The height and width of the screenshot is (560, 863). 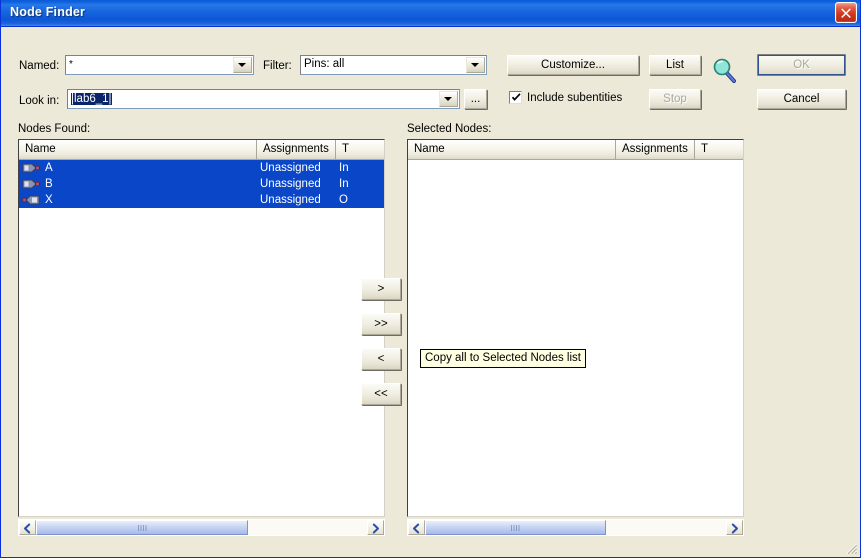 What do you see at coordinates (48, 12) in the screenshot?
I see `window-title: Node Finder` at bounding box center [48, 12].